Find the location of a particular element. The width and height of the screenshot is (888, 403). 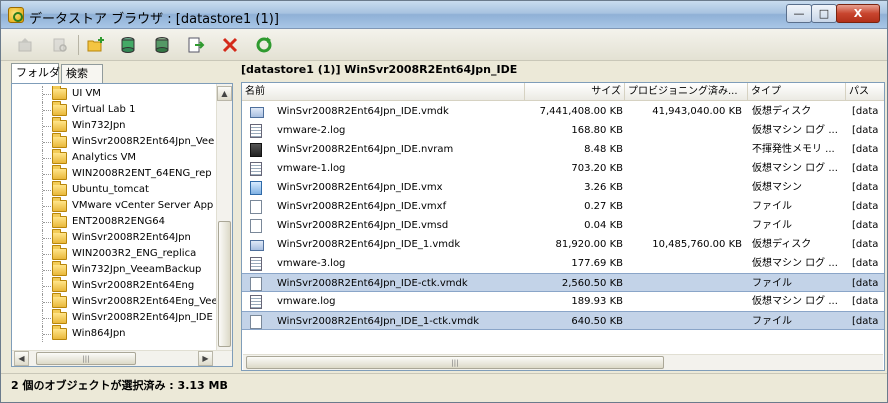

tree-folder-item: WinSvr2008R2Ent64Eng_Vee is located at coordinates (114, 301).